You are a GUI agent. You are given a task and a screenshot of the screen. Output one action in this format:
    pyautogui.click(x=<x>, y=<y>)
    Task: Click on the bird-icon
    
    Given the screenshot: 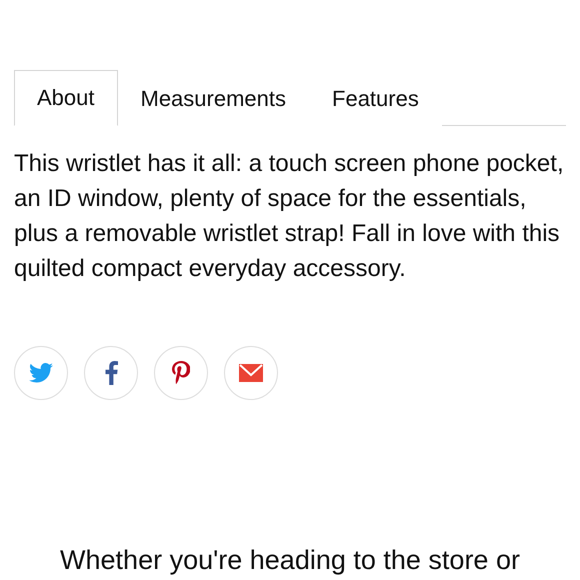 What is the action you would take?
    pyautogui.click(x=41, y=373)
    